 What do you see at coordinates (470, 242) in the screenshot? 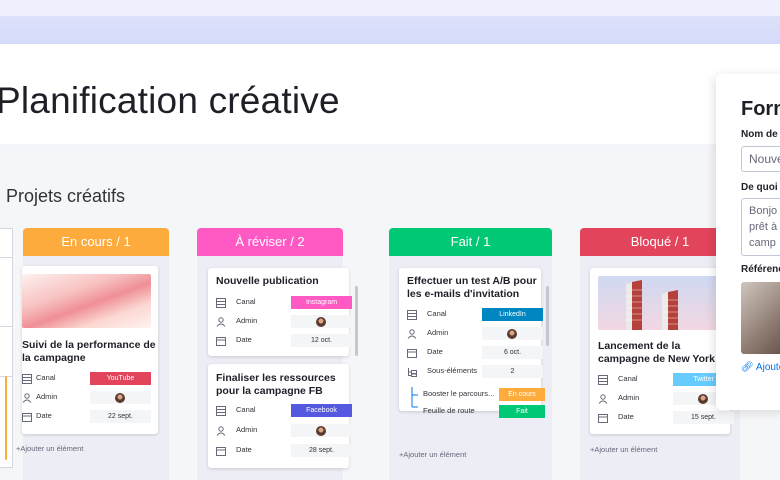
I see `column-header: Fait / 1` at bounding box center [470, 242].